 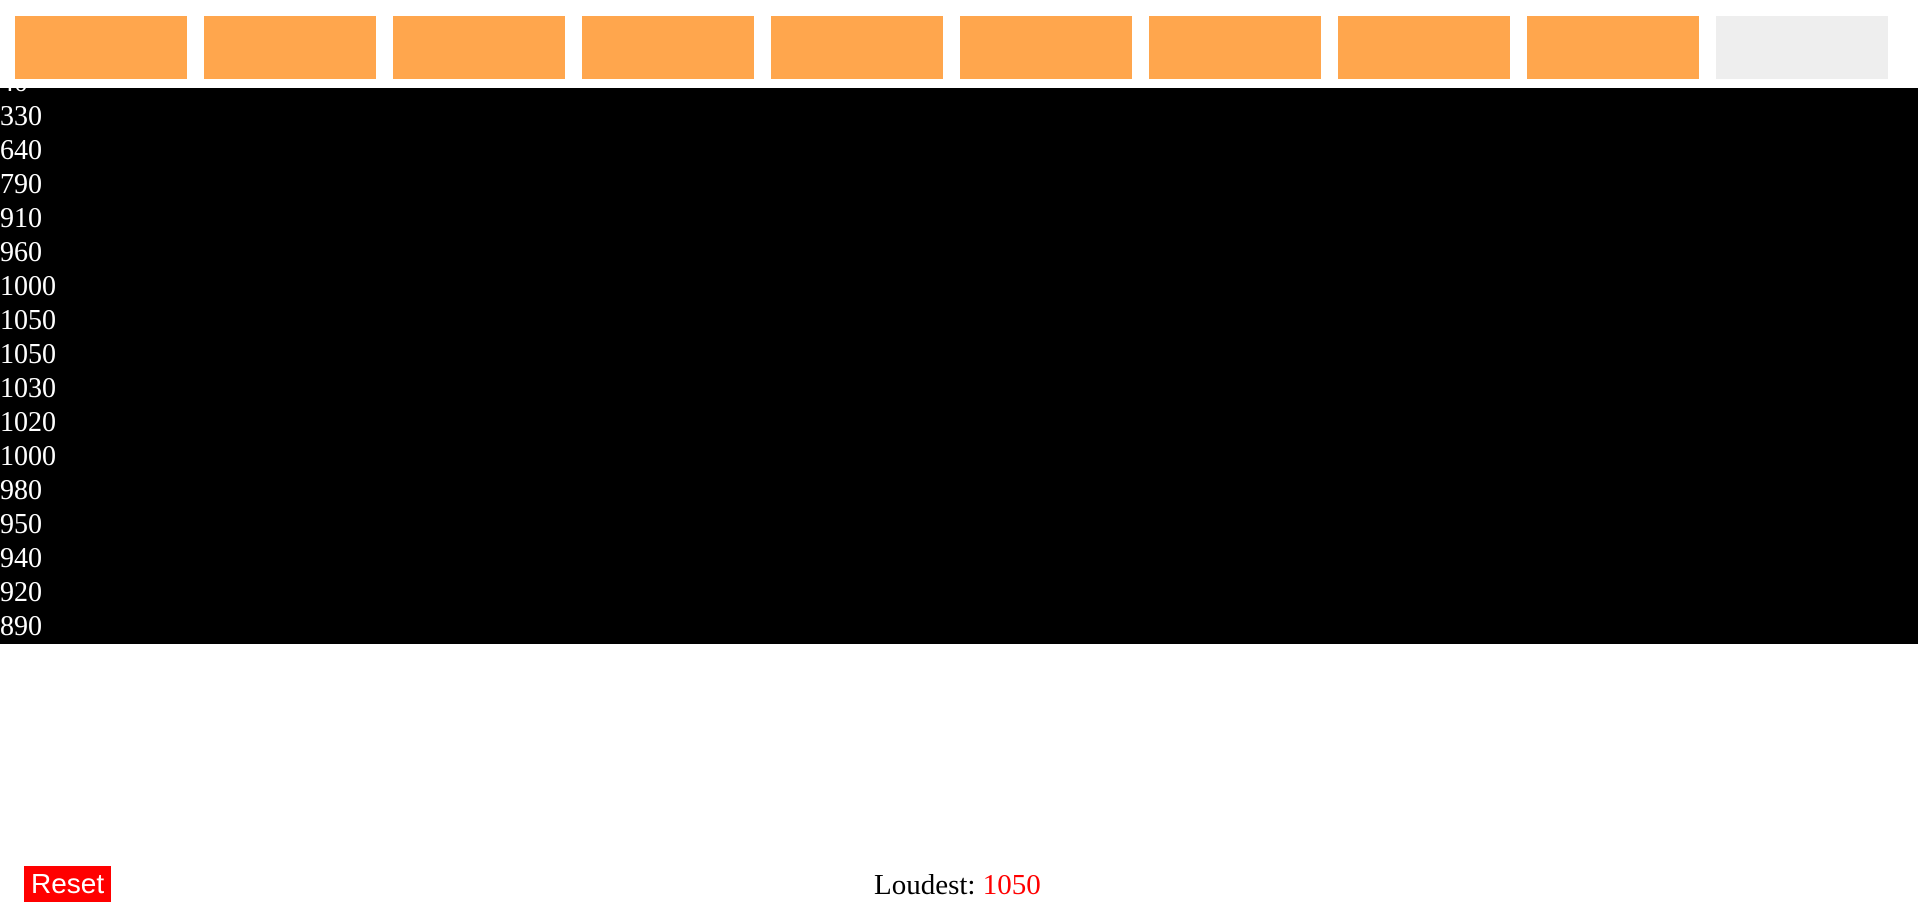 I want to click on loudest-readout: Loudest: 1050, so click(x=957, y=885).